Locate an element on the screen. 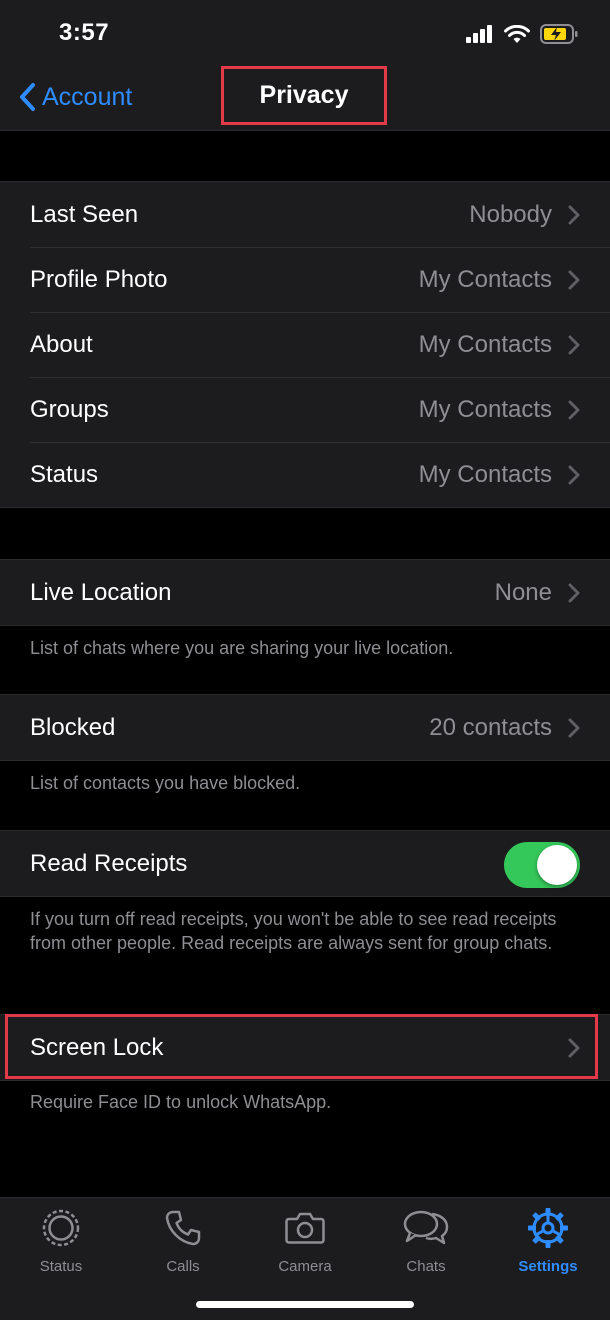 This screenshot has width=610, height=1320. tab-label: Chats is located at coordinates (426, 1266).